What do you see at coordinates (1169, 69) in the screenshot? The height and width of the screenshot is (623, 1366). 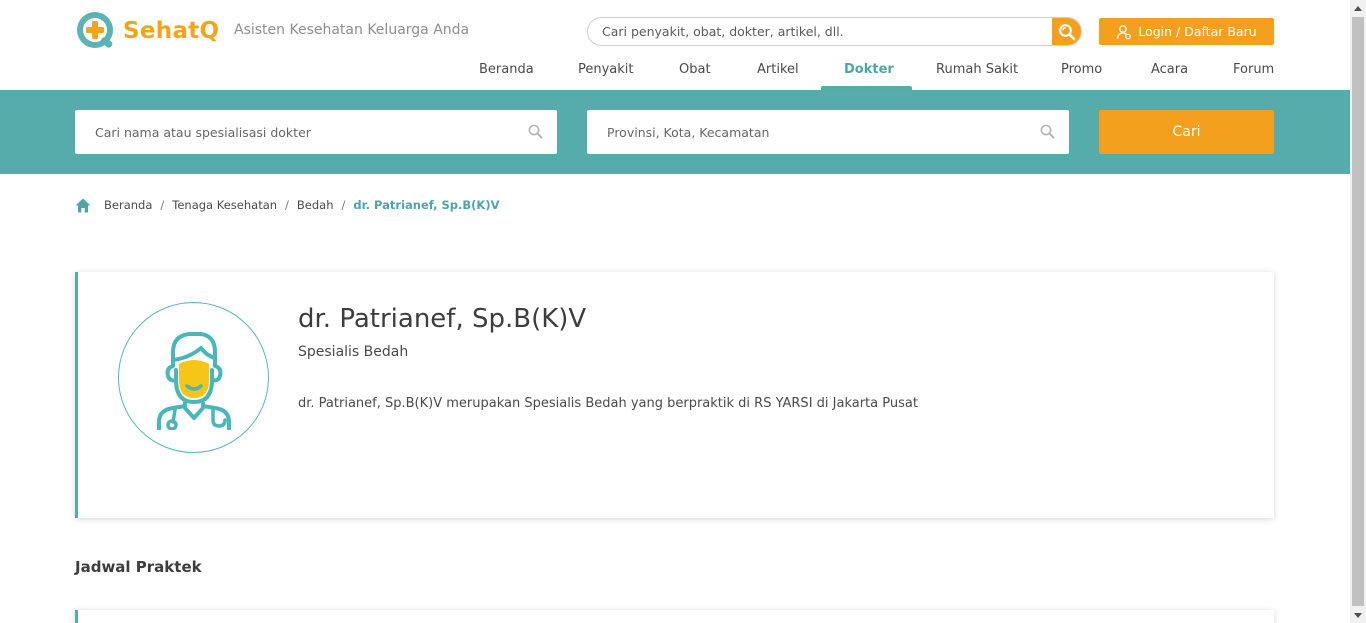 I see `nav-item-acara: Acara` at bounding box center [1169, 69].